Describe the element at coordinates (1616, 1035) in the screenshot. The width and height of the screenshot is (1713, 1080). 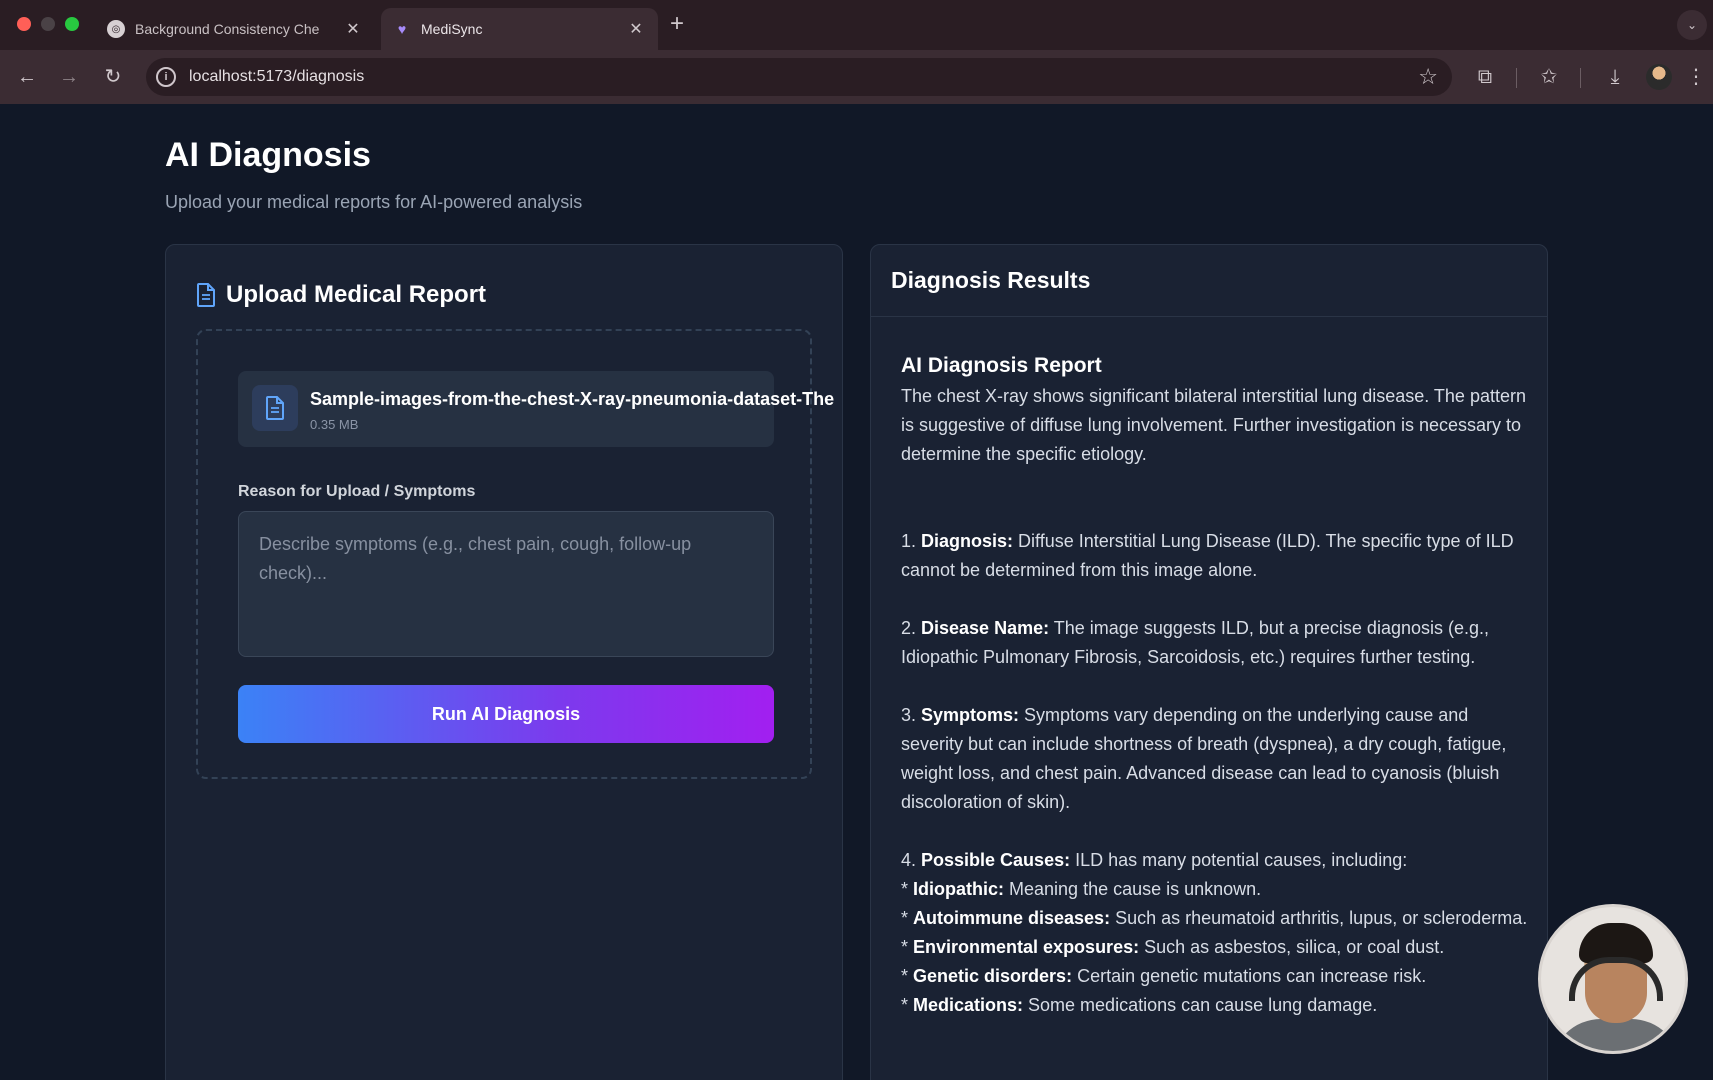
I see `webcam-shirt` at that location.